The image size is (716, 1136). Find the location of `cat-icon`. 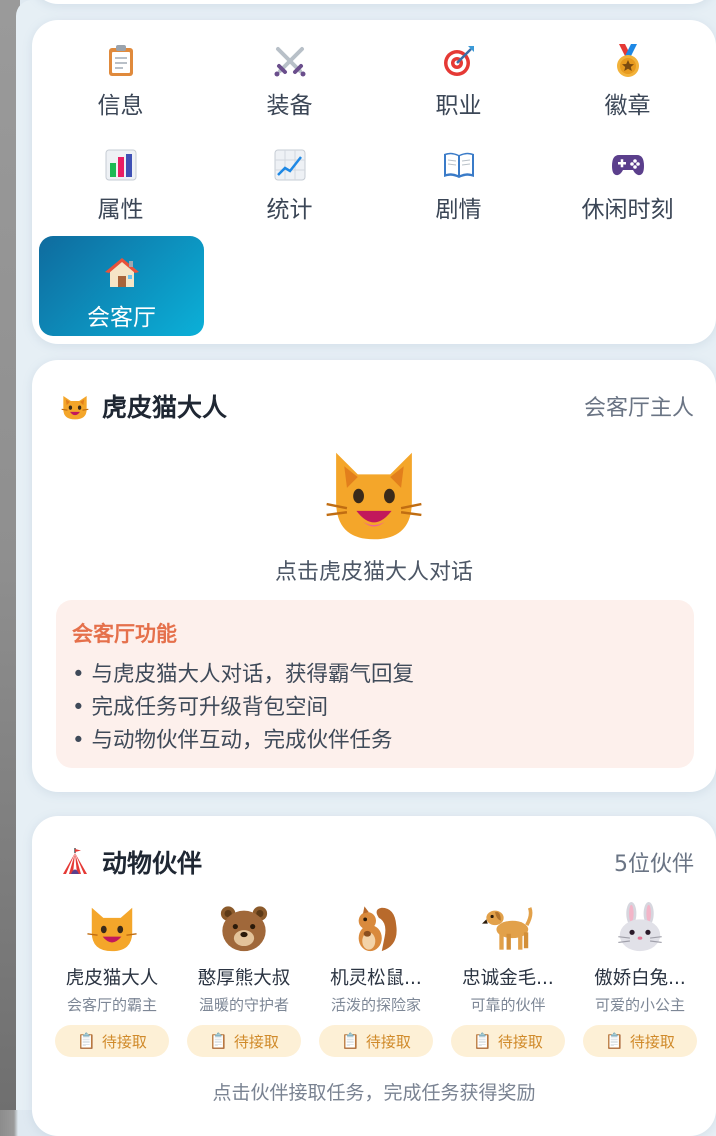

cat-icon is located at coordinates (112, 928).